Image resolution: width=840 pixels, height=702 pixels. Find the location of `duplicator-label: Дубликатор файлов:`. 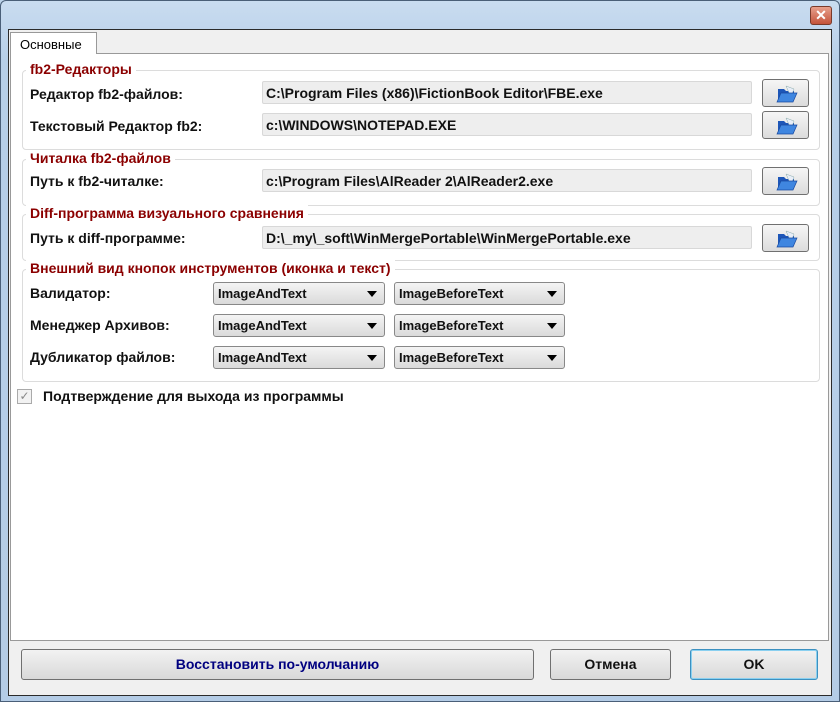

duplicator-label: Дубликатор файлов: is located at coordinates (103, 357).